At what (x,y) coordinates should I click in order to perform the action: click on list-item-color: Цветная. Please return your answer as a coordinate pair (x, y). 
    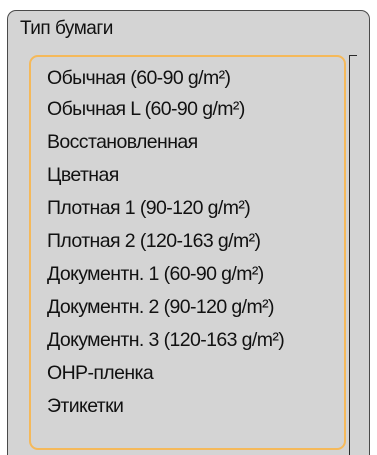
    Looking at the image, I should click on (83, 175).